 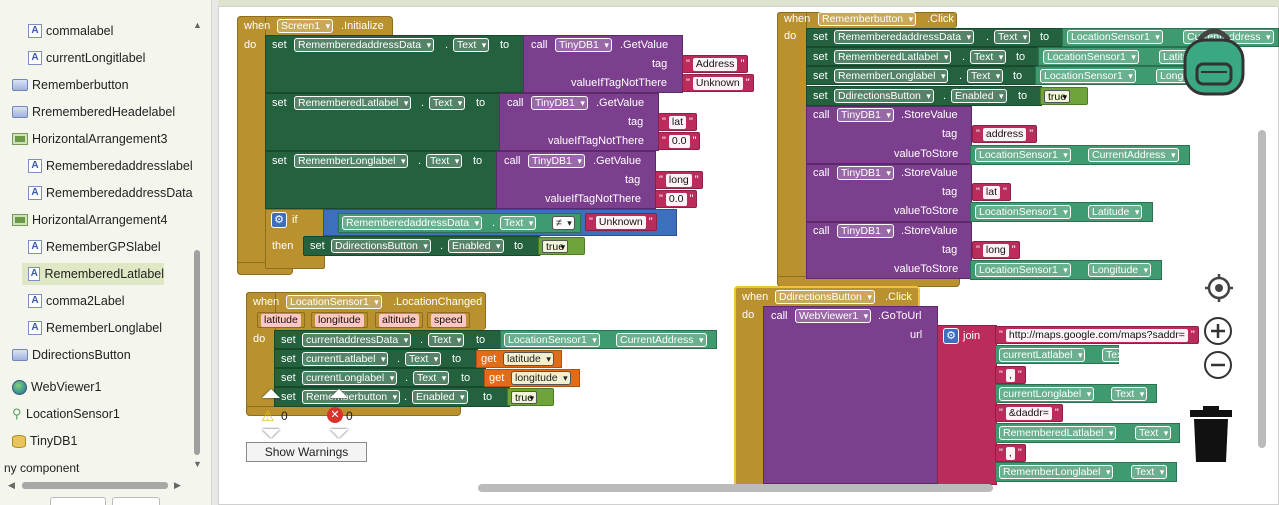 What do you see at coordinates (351, 161) in the screenshot?
I see `target-dropdown: RememberLonglabel` at bounding box center [351, 161].